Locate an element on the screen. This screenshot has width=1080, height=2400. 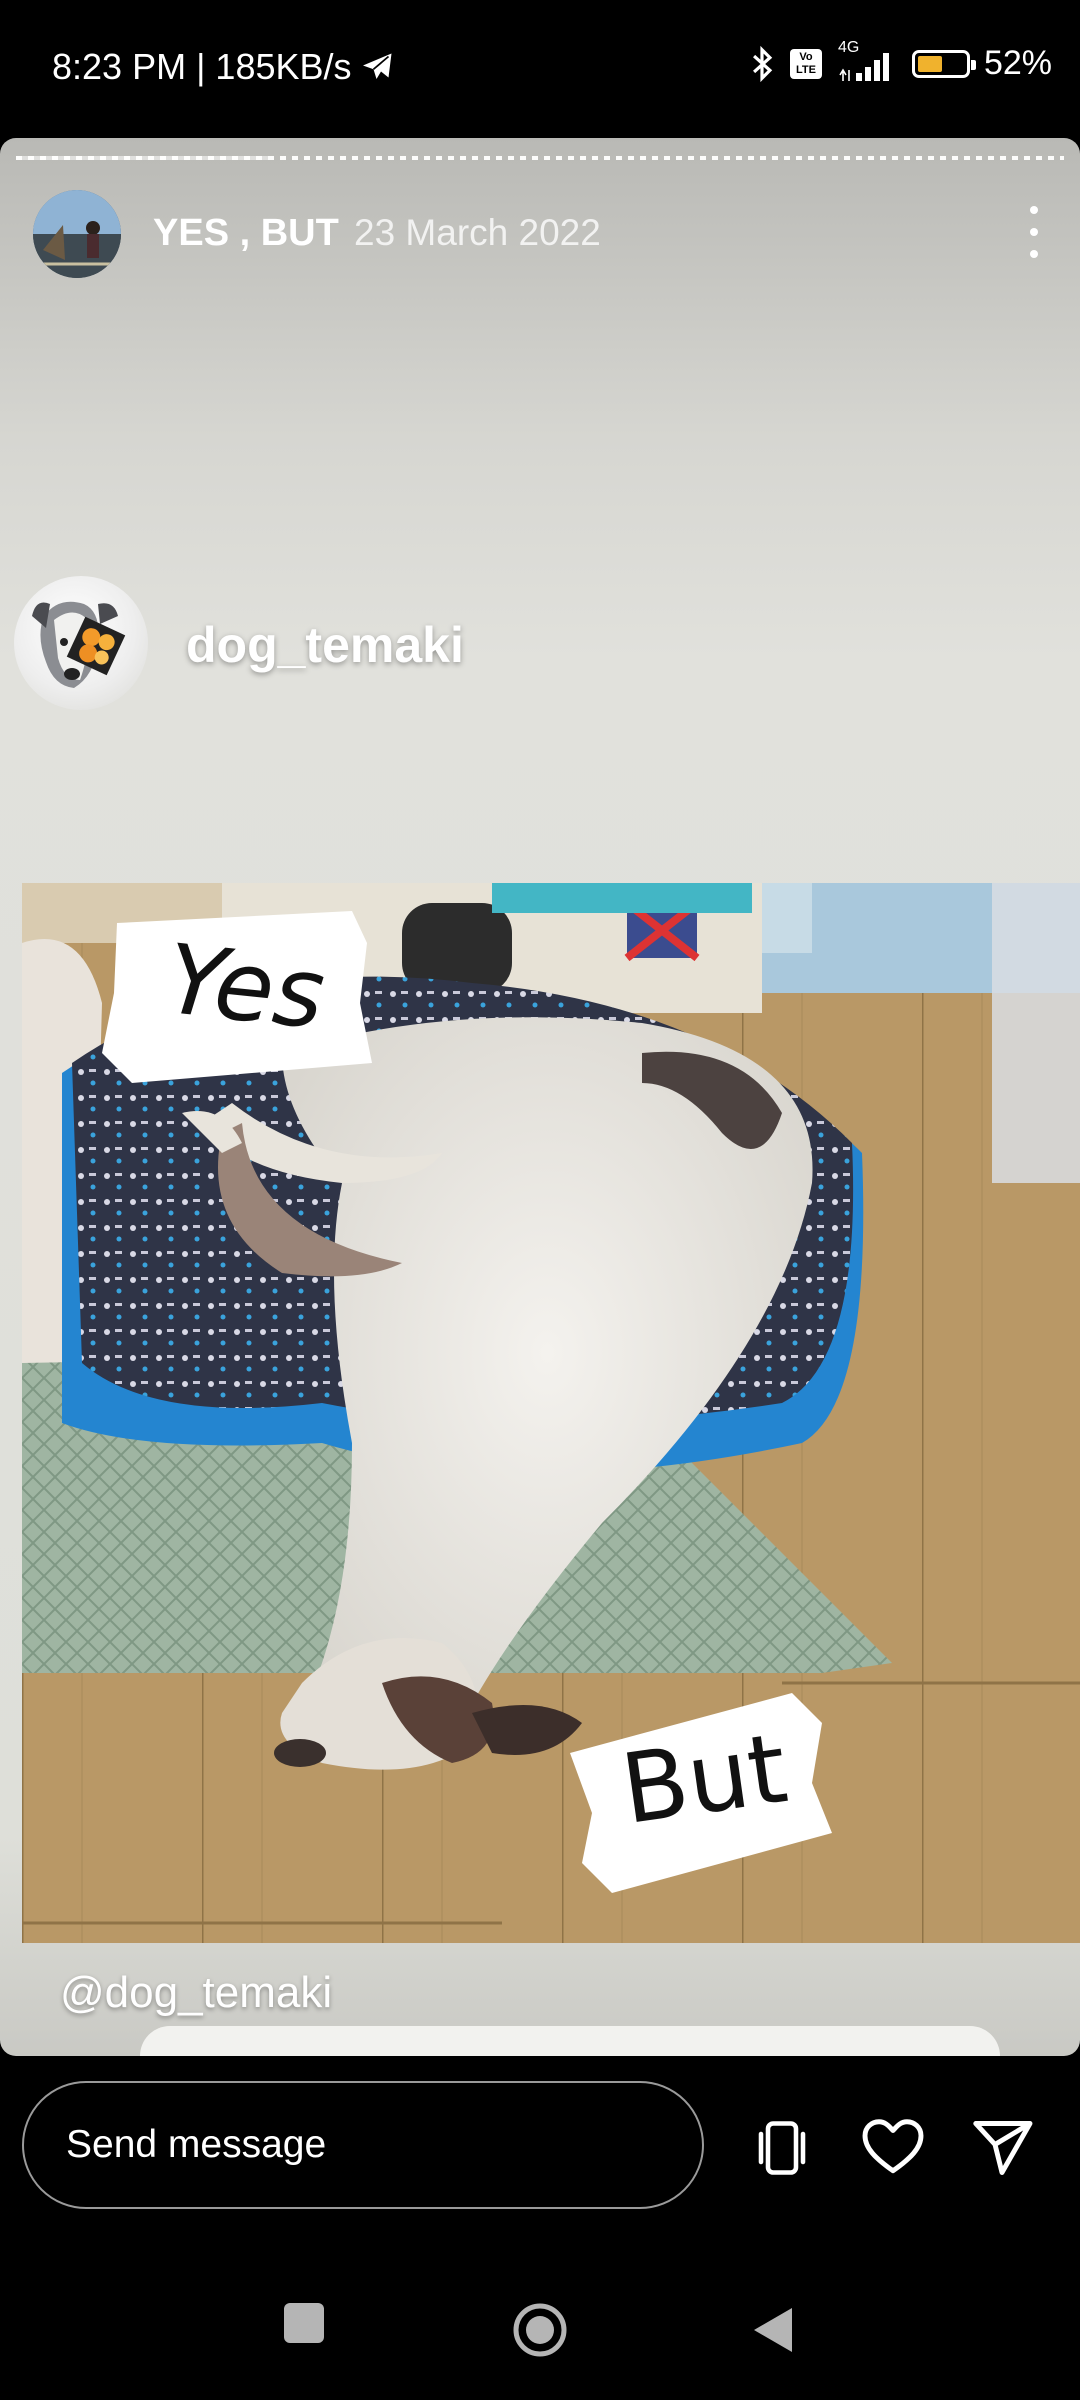
shake-icon is located at coordinates (782, 2148).